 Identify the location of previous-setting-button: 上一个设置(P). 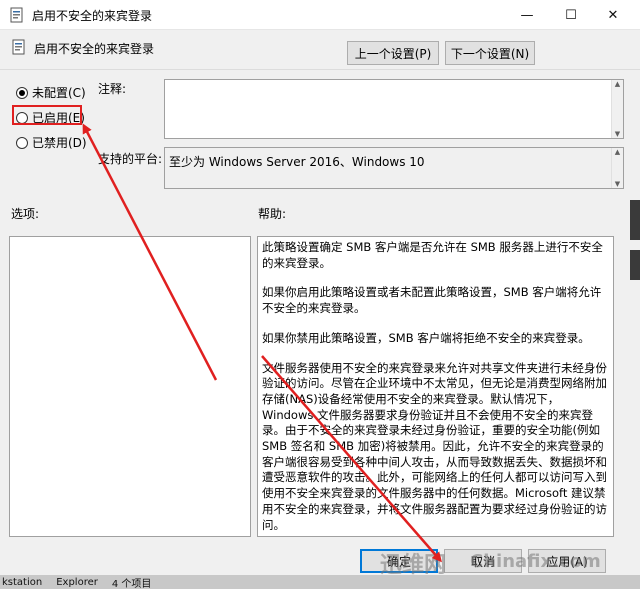
(393, 53).